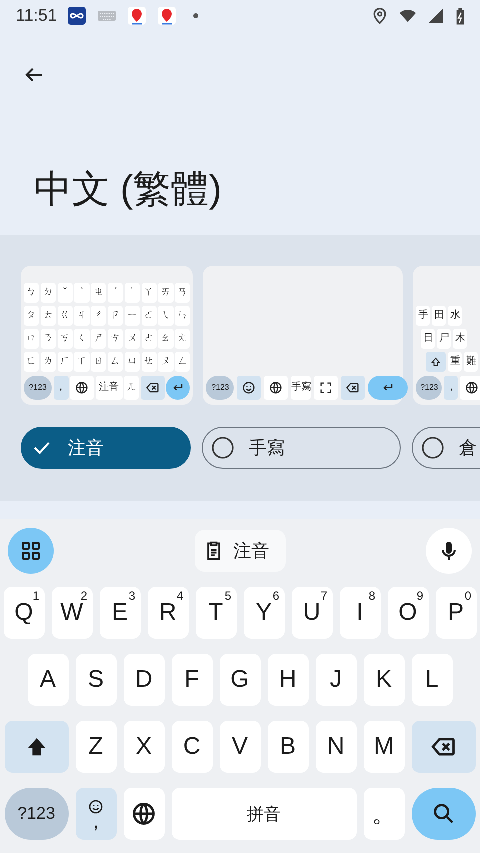 Image resolution: width=480 pixels, height=853 pixels. I want to click on keyboard-preview: 手 田 水 日 尸 木 重 難 ?123 ,, so click(446, 335).